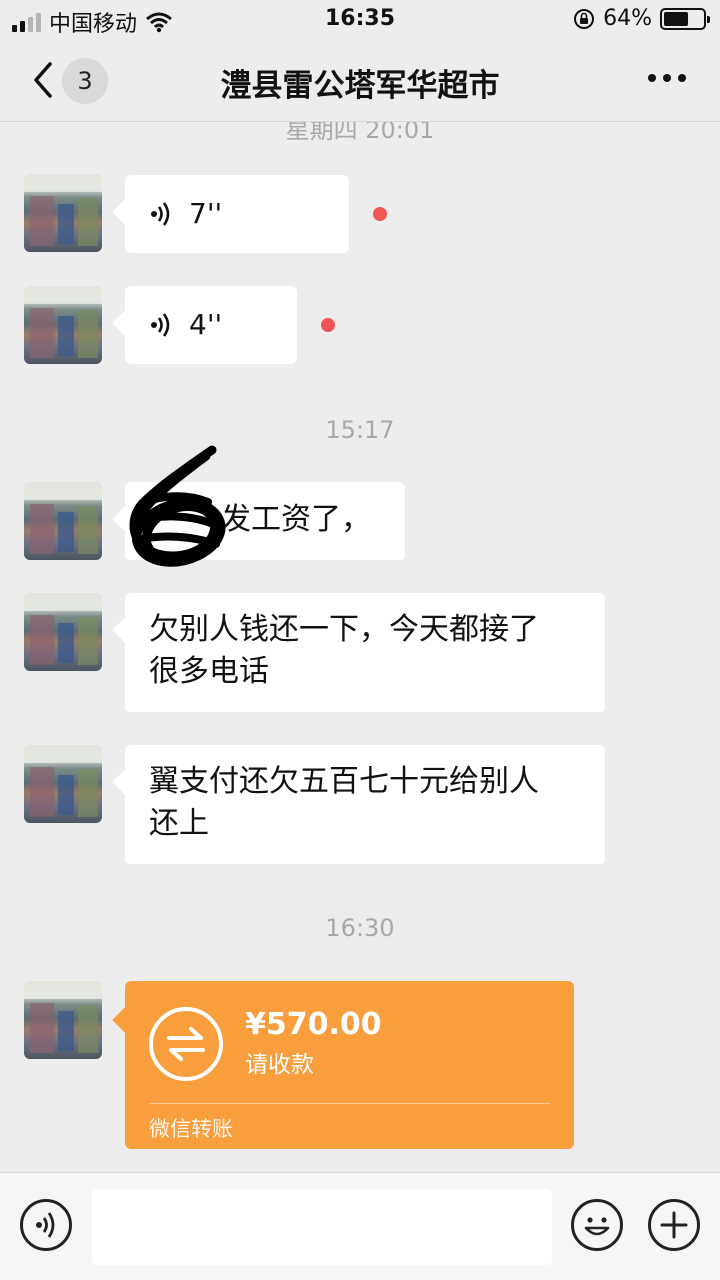 This screenshot has width=720, height=1280. What do you see at coordinates (322, 1227) in the screenshot?
I see `message-input` at bounding box center [322, 1227].